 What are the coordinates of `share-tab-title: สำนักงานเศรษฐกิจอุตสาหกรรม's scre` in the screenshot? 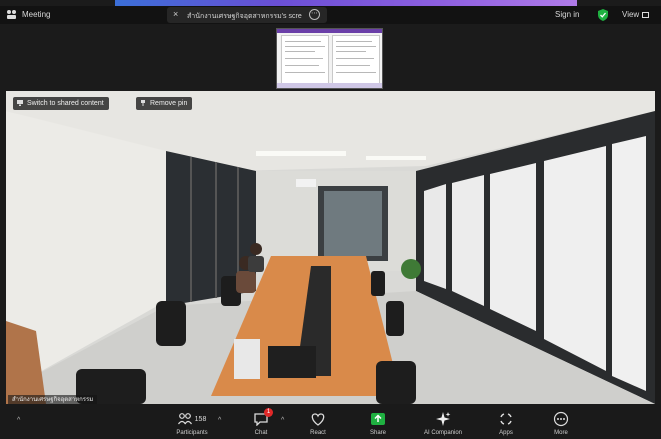 It's located at (244, 16).